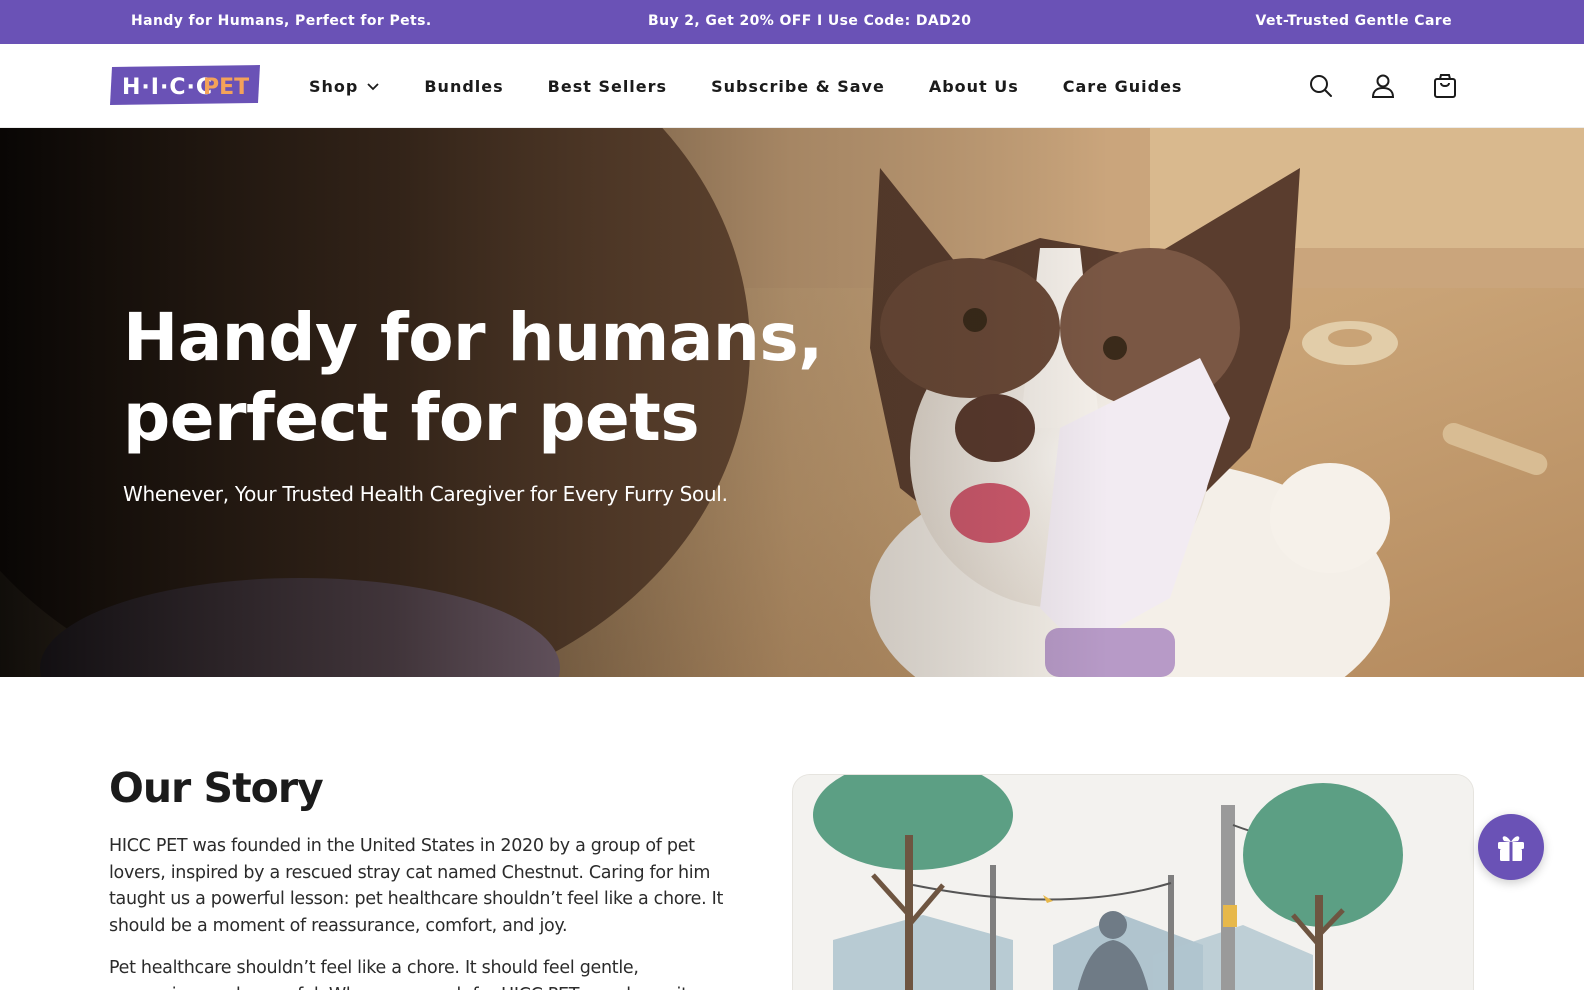  I want to click on nav-care-guides: Care Guides, so click(1123, 86).